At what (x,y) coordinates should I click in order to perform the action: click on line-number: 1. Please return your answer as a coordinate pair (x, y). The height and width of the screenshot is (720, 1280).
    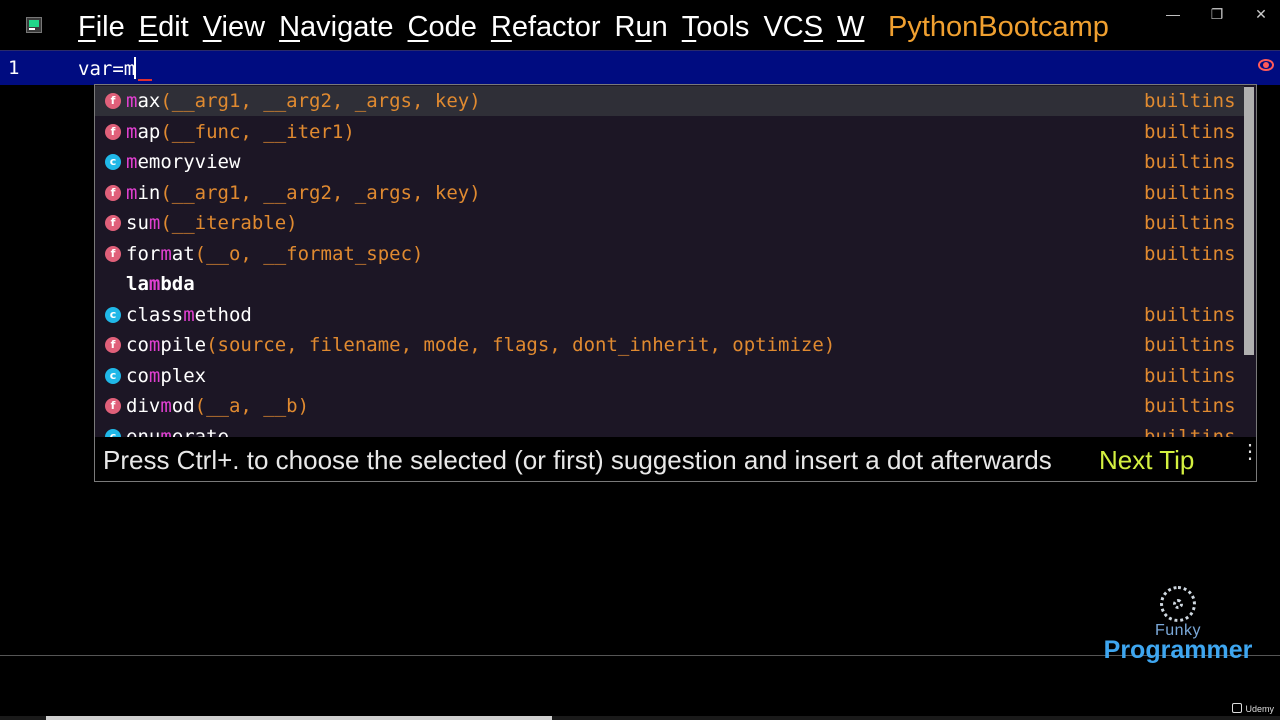
    Looking at the image, I should click on (14, 68).